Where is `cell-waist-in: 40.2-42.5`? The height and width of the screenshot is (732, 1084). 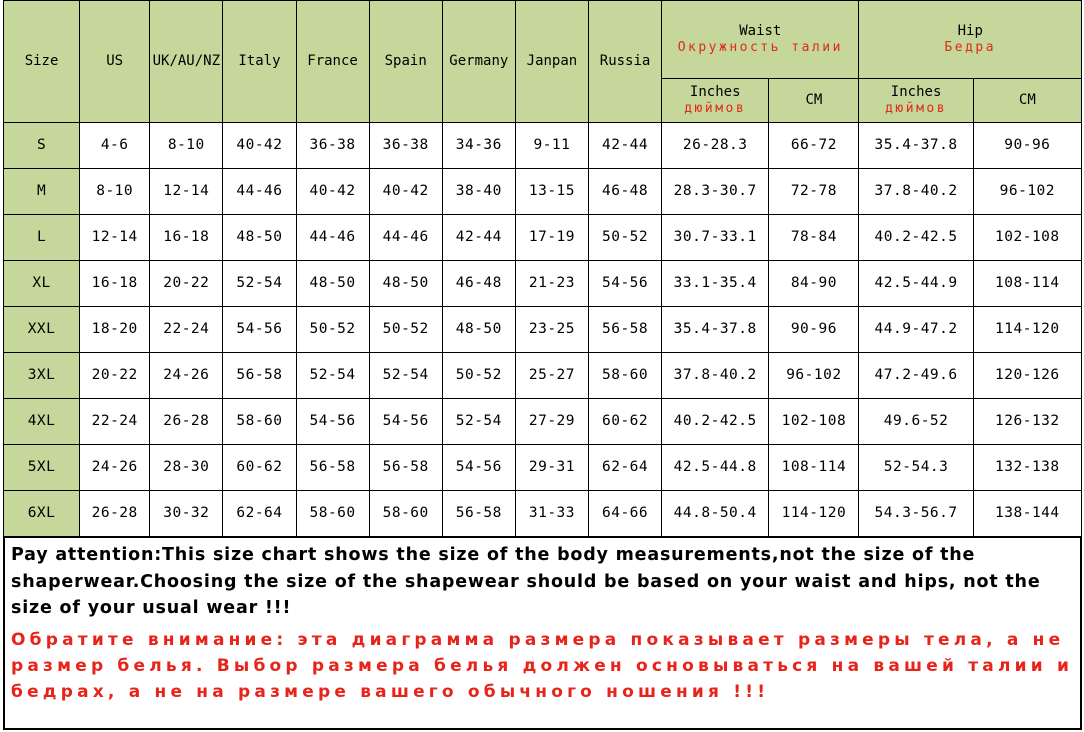 cell-waist-in: 40.2-42.5 is located at coordinates (715, 421).